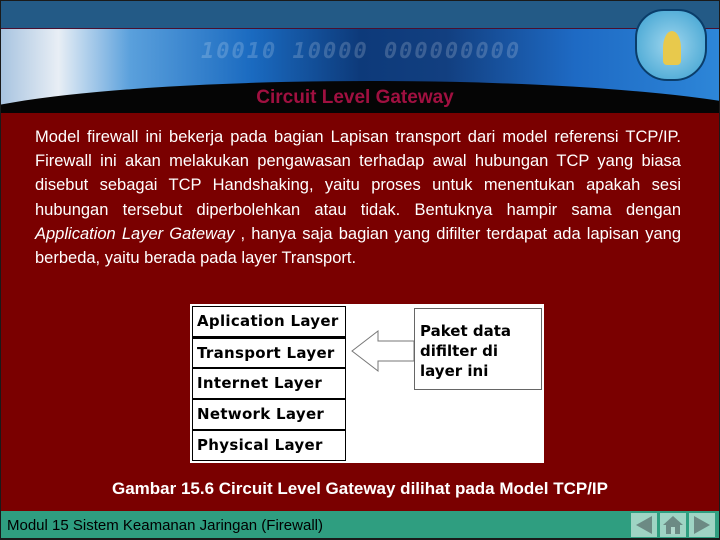  I want to click on home-icon, so click(673, 525).